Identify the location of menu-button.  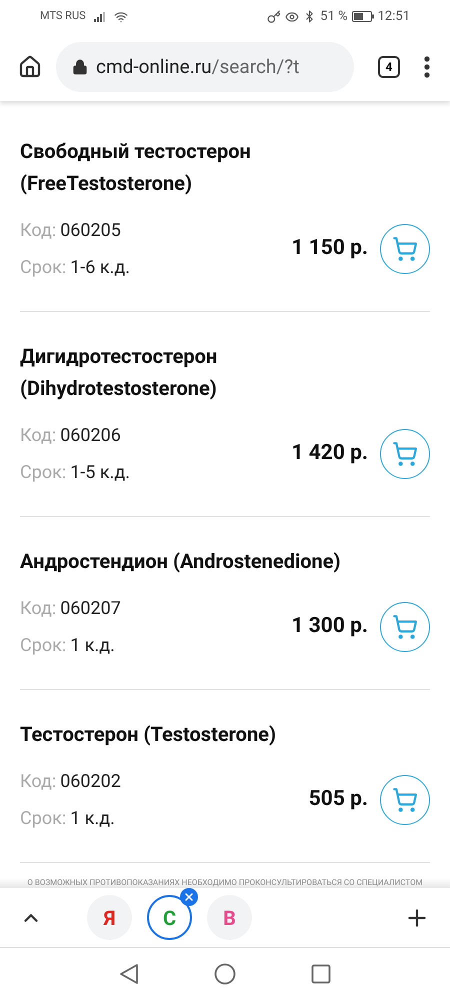
(427, 67).